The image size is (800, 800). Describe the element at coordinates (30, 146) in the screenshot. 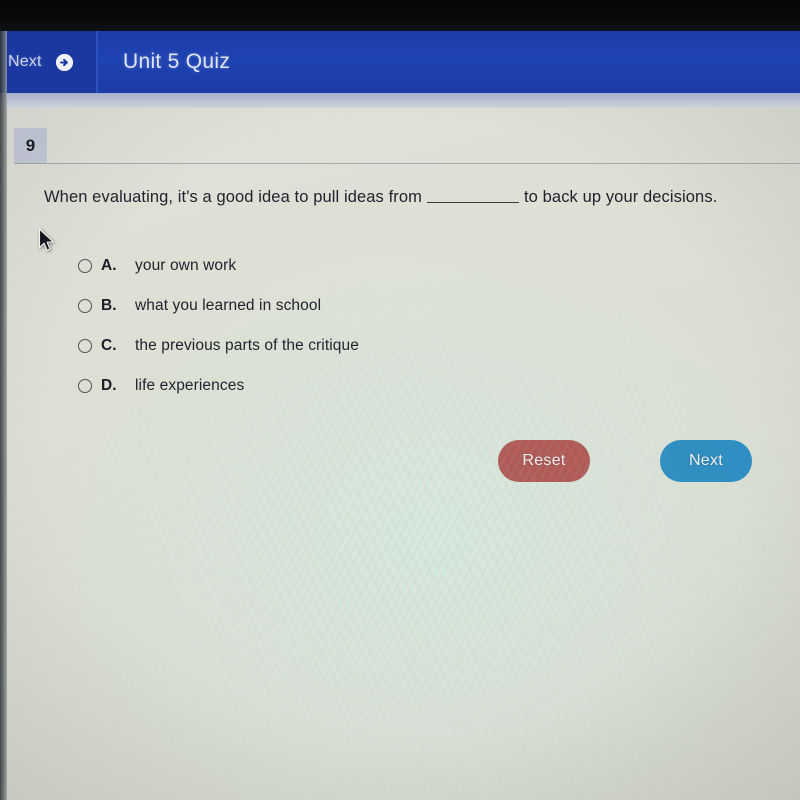

I see `question-number-badge: 9` at that location.